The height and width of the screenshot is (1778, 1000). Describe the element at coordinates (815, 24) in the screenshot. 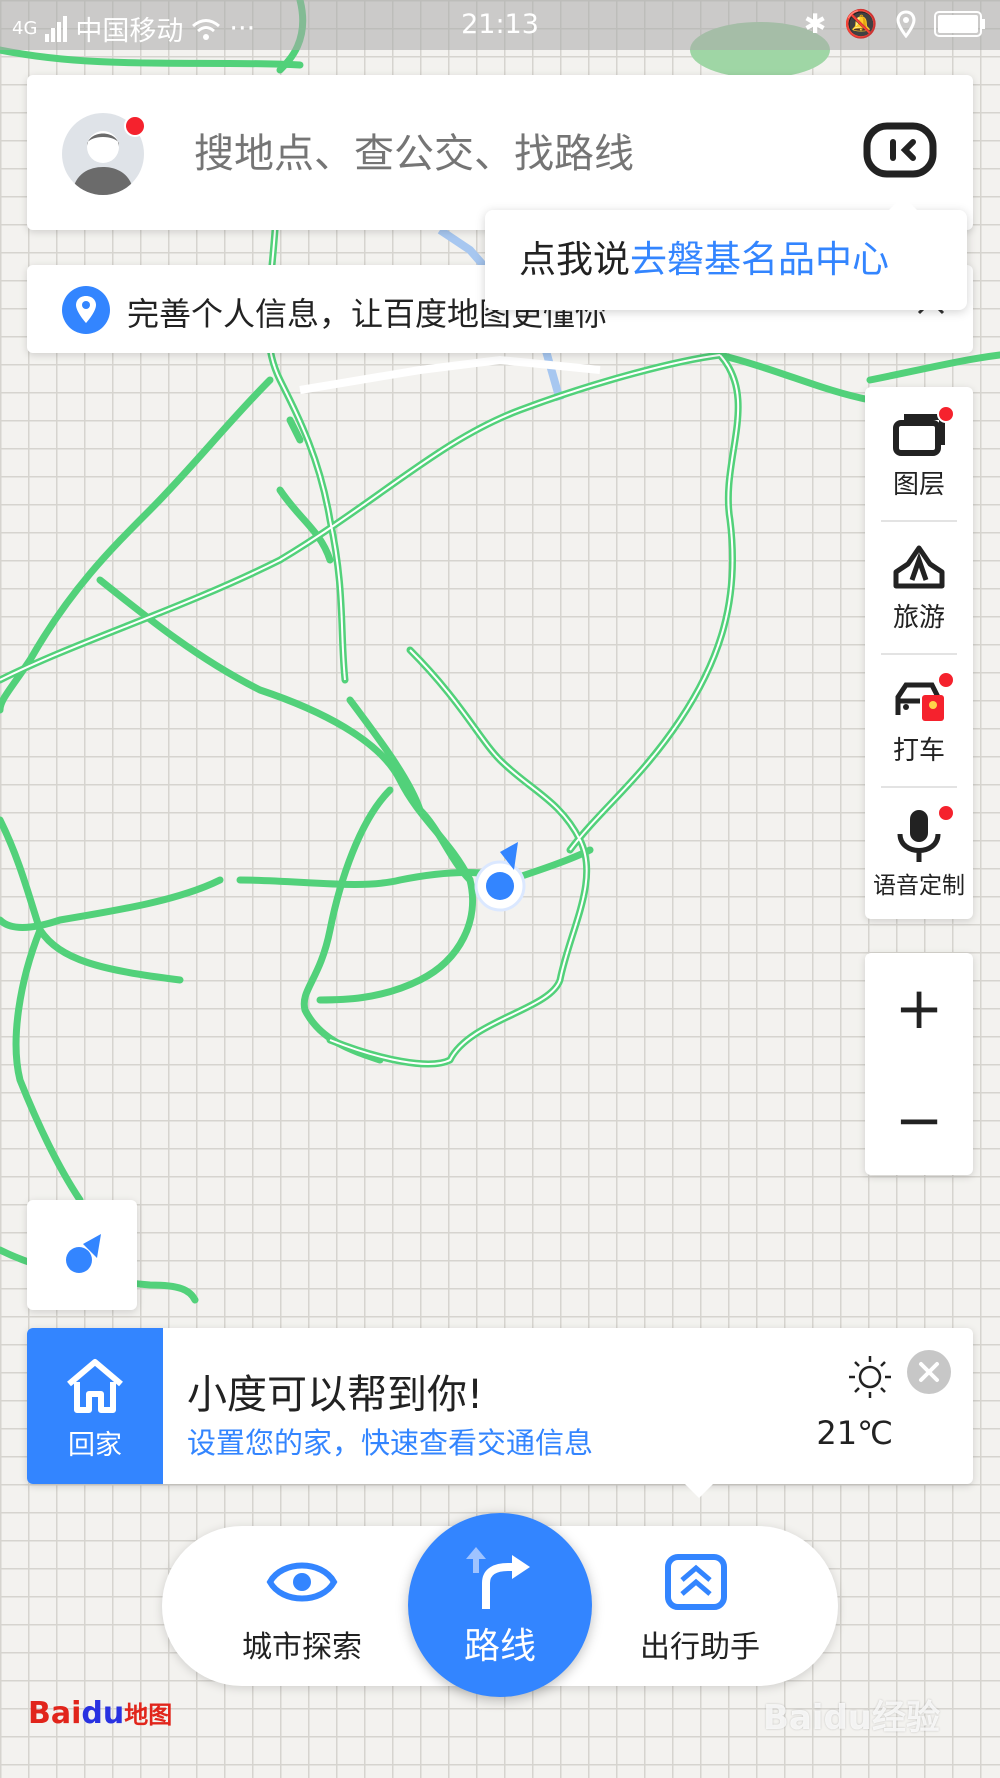

I see `bluetooth-icon: ✱` at that location.